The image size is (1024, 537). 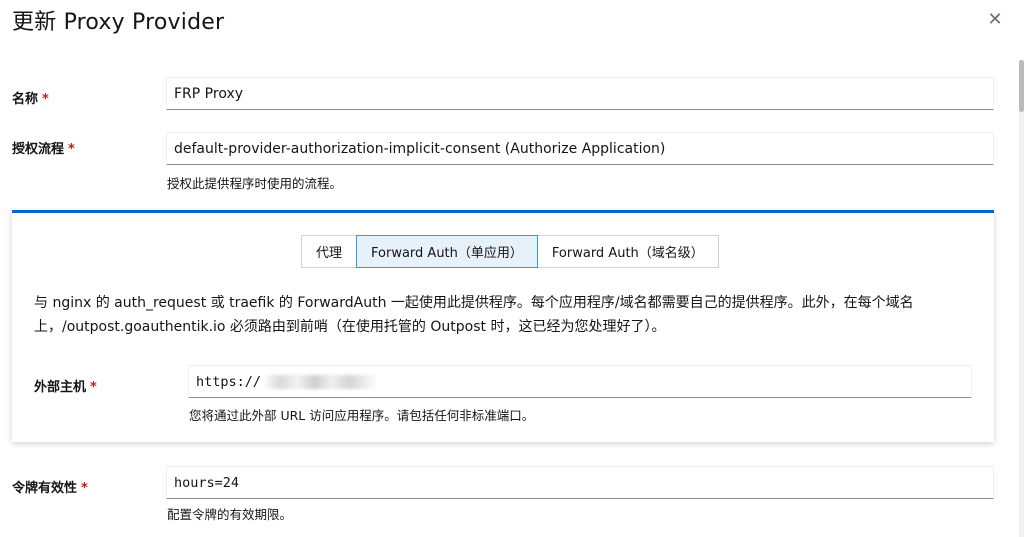 What do you see at coordinates (229, 381) in the screenshot?
I see `external-host-input-value: https://` at bounding box center [229, 381].